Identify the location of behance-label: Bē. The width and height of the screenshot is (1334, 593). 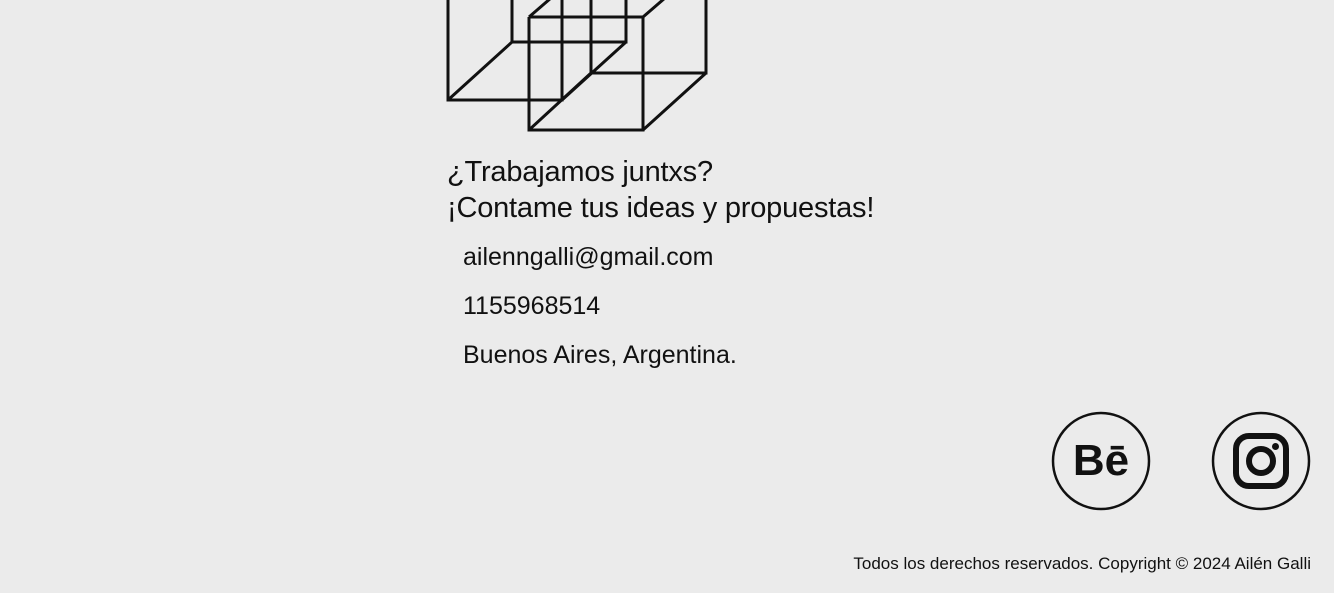
(1101, 460).